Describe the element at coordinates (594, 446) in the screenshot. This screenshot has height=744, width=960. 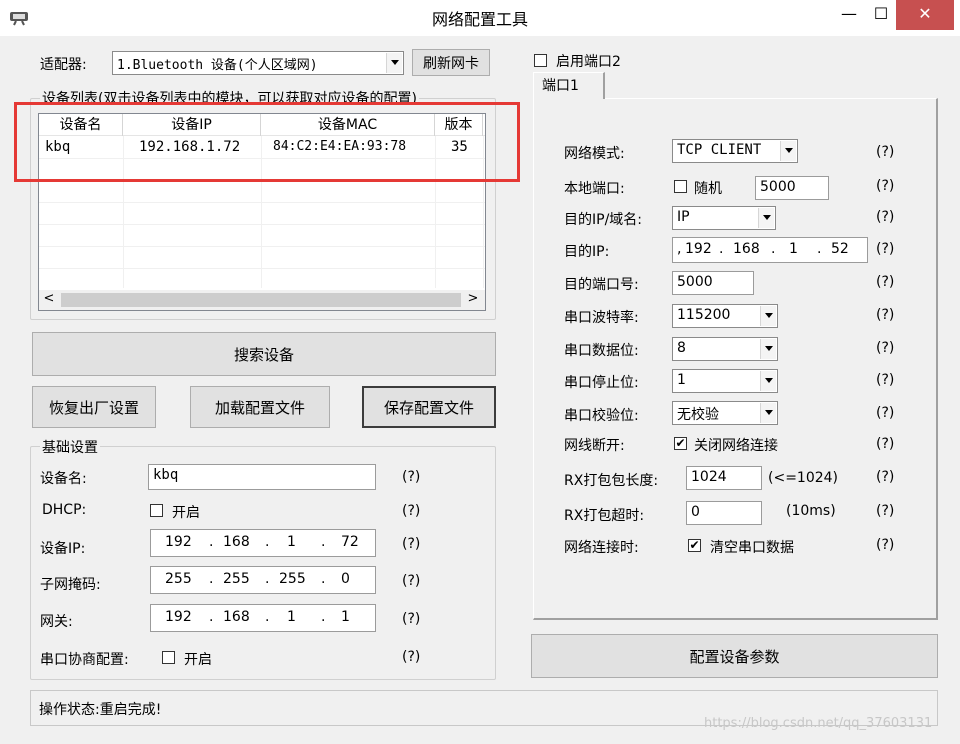
I see `disconnect-label: 网线断开:` at that location.